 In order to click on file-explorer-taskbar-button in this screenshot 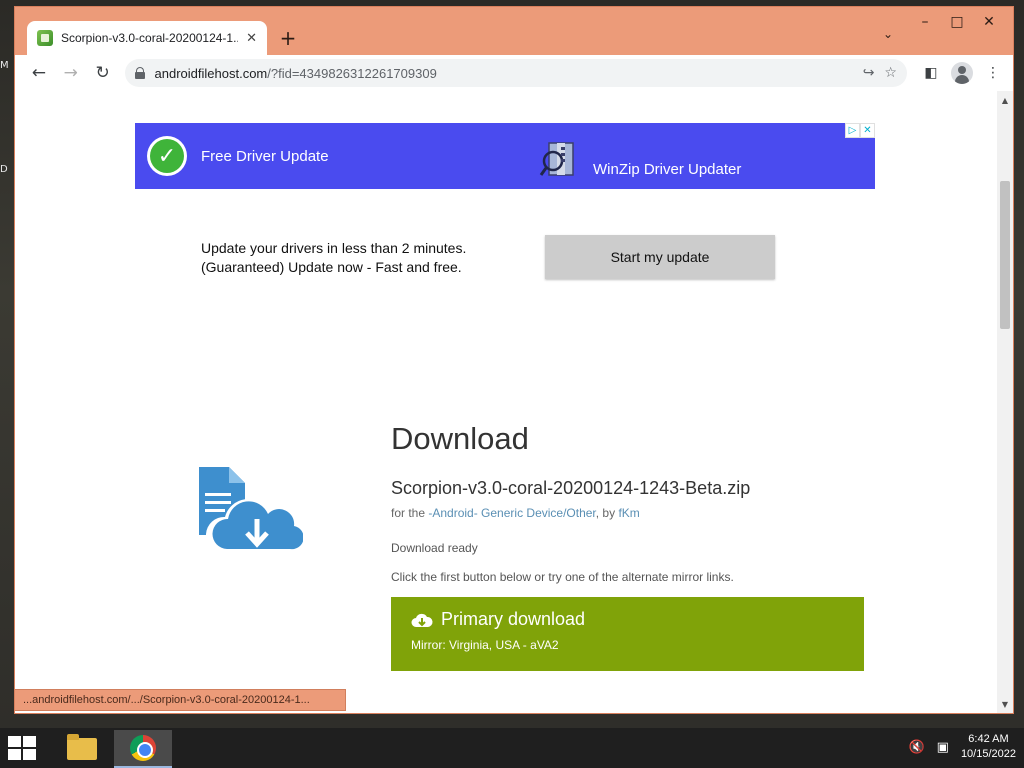, I will do `click(82, 749)`.